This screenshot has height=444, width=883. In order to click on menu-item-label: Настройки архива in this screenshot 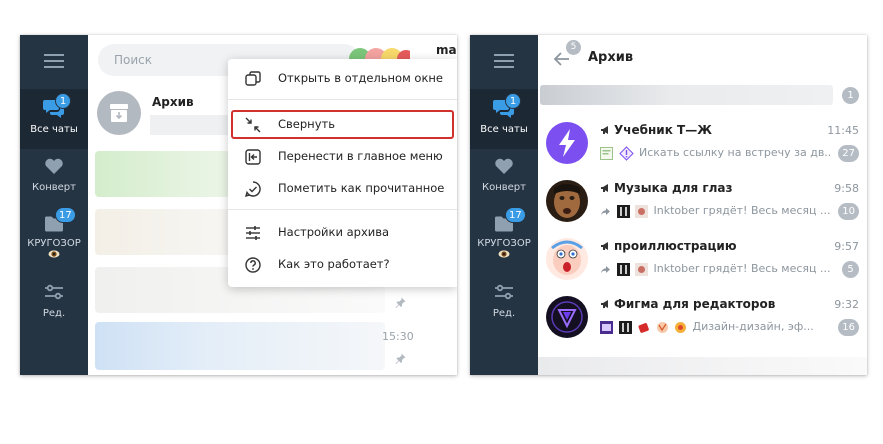, I will do `click(334, 232)`.